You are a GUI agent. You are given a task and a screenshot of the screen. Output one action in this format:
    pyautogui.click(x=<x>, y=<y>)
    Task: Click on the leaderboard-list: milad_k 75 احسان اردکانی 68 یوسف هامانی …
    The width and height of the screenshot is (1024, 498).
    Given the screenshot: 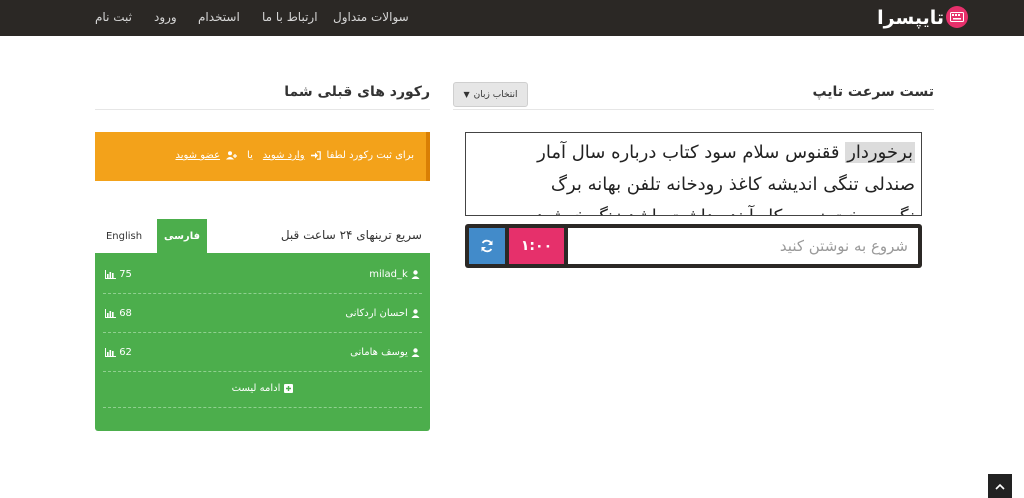 What is the action you would take?
    pyautogui.click(x=262, y=342)
    